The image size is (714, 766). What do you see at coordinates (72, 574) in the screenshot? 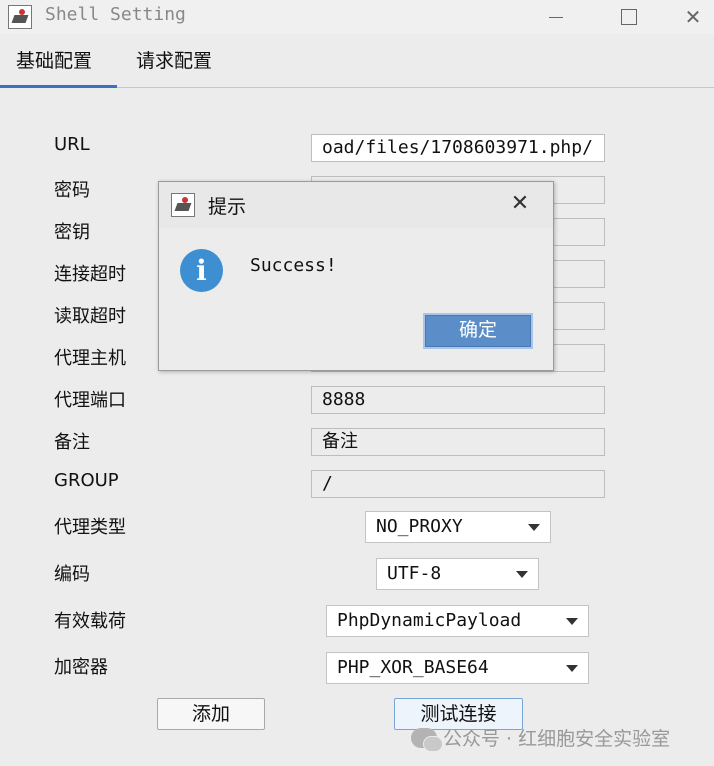
I see `encoding-label: 编码` at bounding box center [72, 574].